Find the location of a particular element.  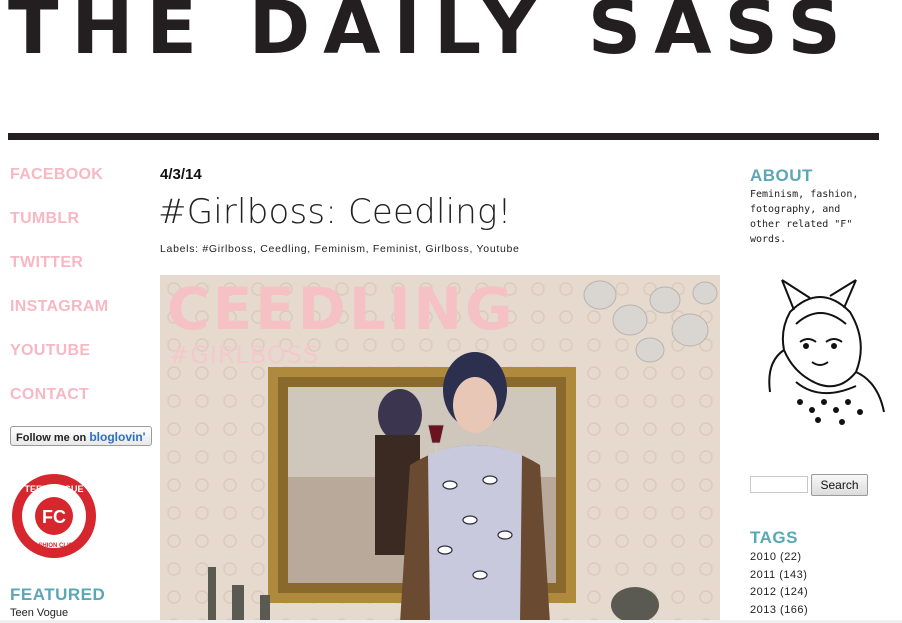

badge-top-text: TEEN VOGUE is located at coordinates (53, 489).